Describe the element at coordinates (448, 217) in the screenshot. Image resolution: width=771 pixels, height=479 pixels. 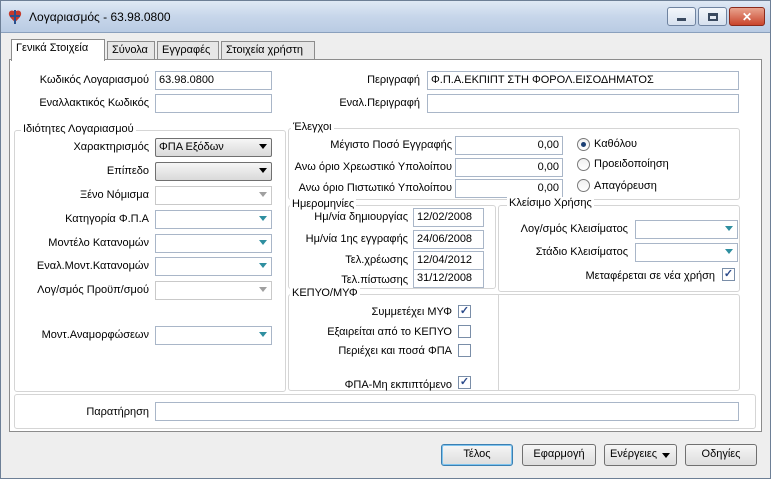
I see `created-date-input: 12/02/2008` at that location.